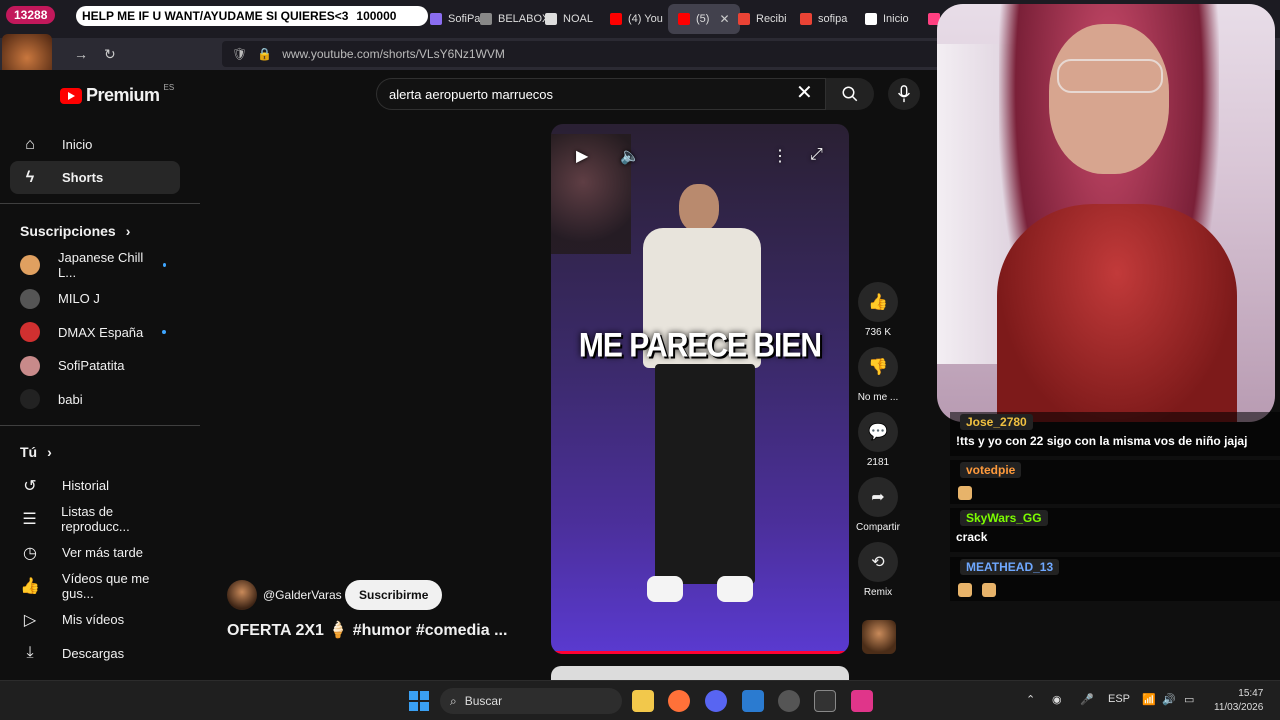  What do you see at coordinates (1115, 579) in the screenshot?
I see `chat-message: MEATHEAD_13` at bounding box center [1115, 579].